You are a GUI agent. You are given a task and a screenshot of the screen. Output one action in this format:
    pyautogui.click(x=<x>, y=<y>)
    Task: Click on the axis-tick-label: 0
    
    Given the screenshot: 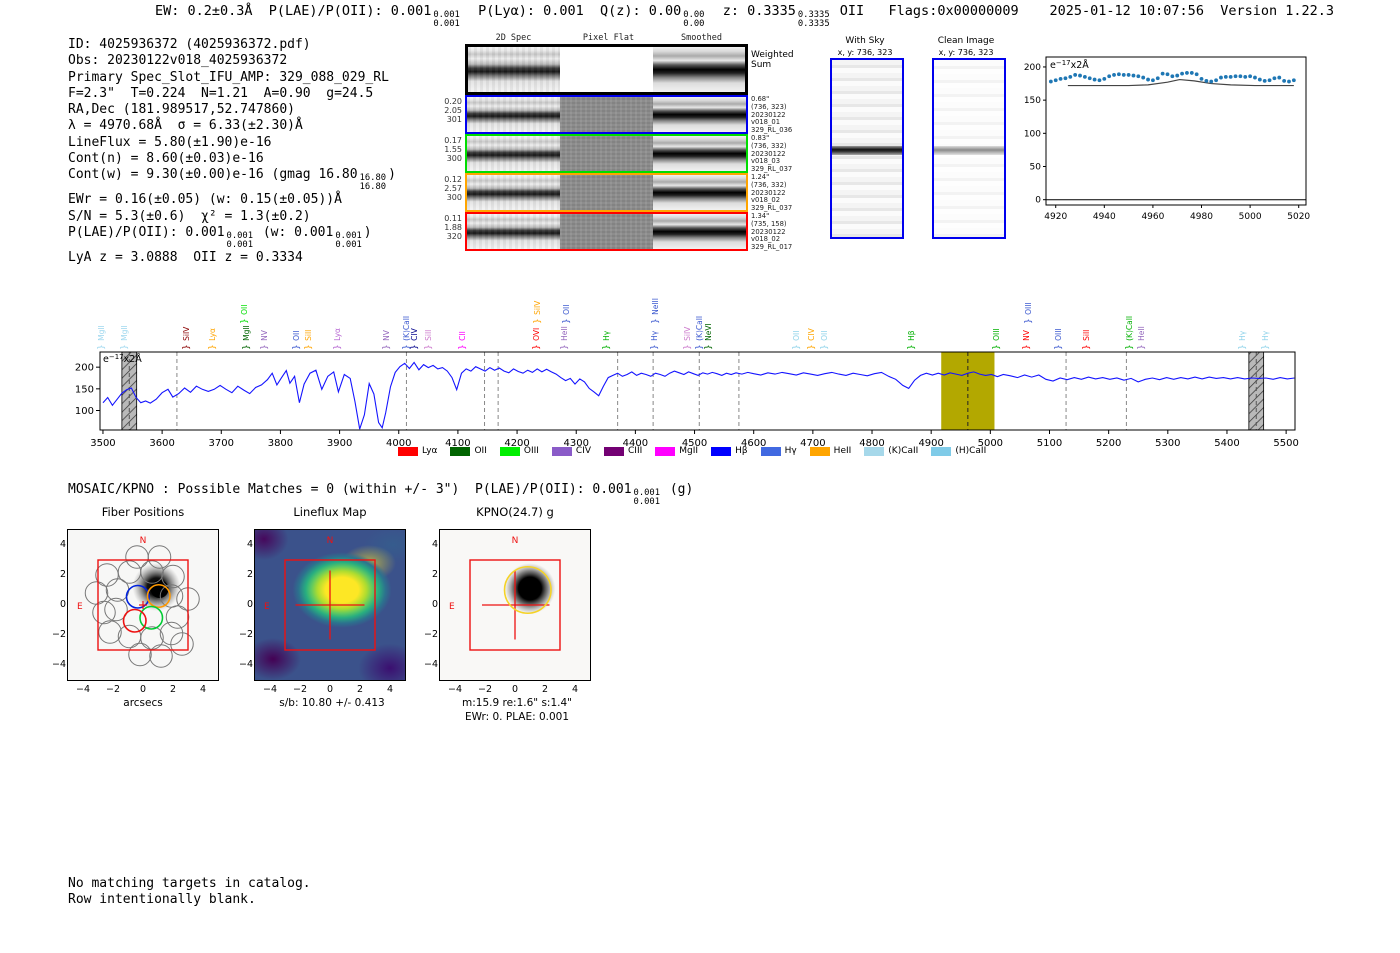 What is the action you would take?
    pyautogui.click(x=249, y=604)
    